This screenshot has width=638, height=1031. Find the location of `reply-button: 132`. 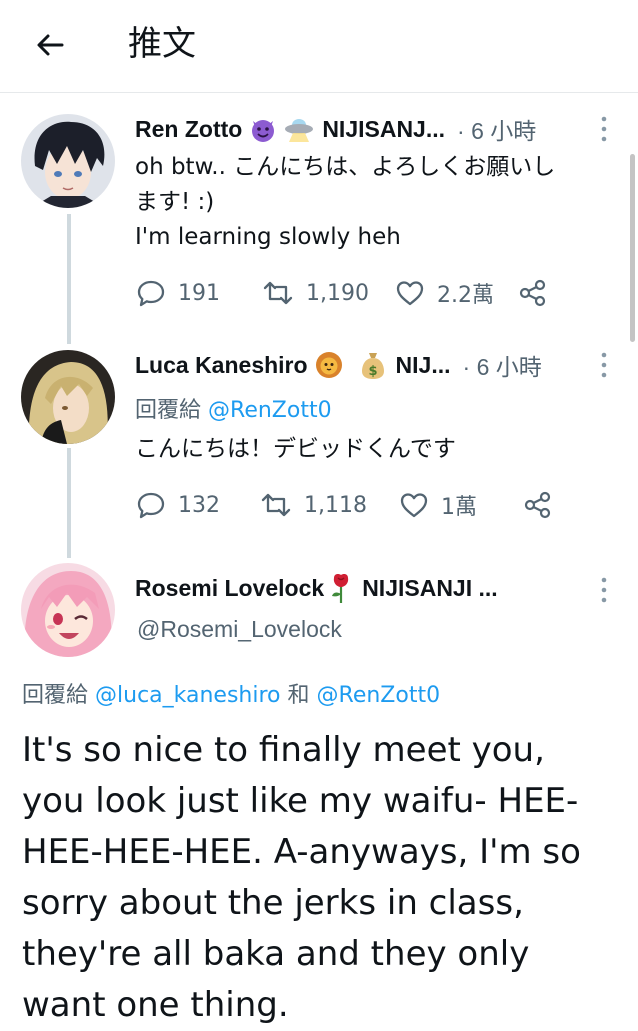

reply-button: 132 is located at coordinates (178, 505).